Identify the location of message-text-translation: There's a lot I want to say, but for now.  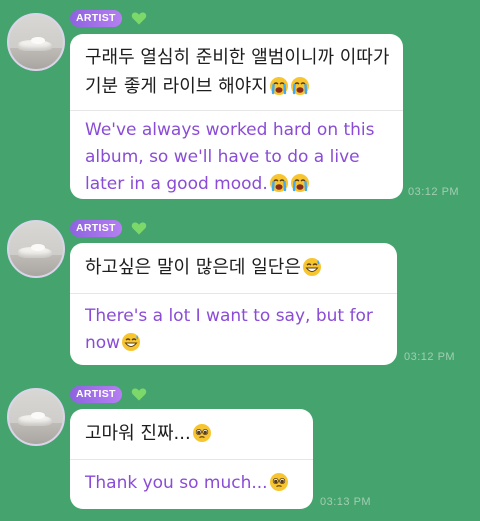
(229, 329).